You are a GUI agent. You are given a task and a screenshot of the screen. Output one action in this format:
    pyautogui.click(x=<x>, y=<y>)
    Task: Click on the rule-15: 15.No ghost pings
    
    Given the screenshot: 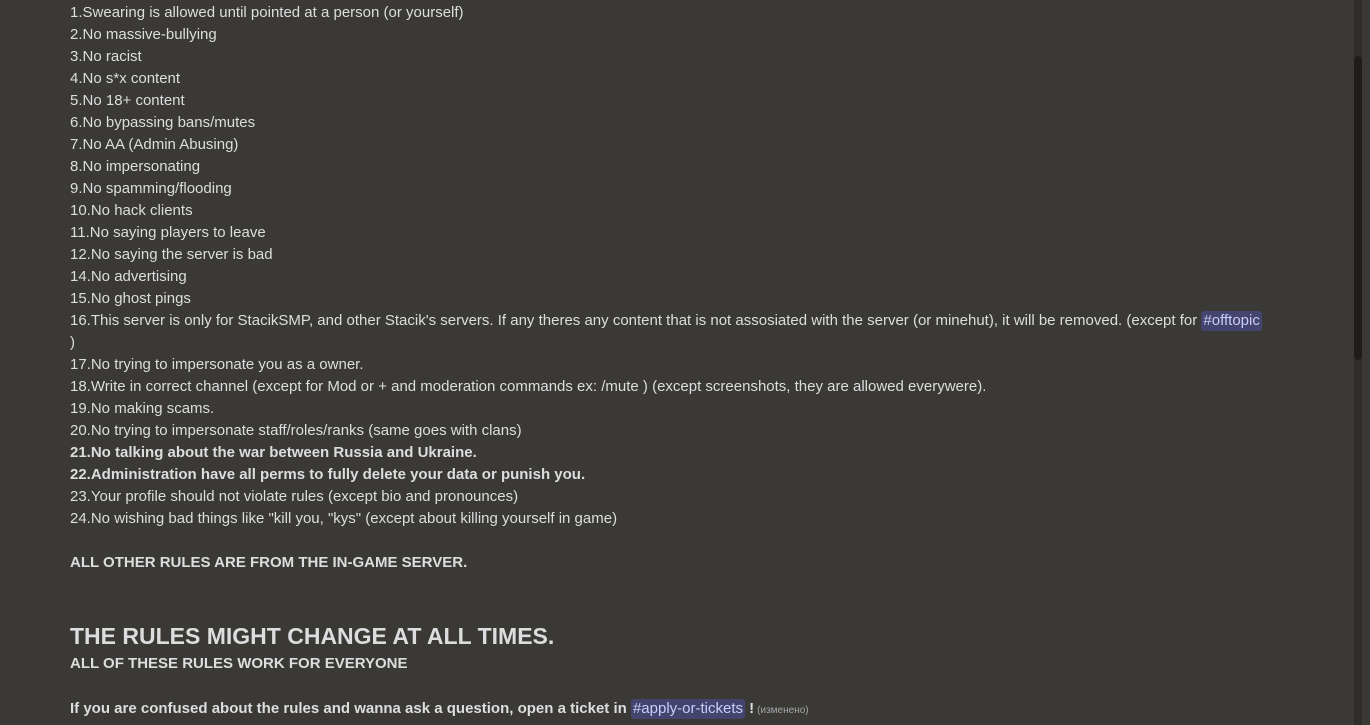 What is the action you would take?
    pyautogui.click(x=130, y=298)
    